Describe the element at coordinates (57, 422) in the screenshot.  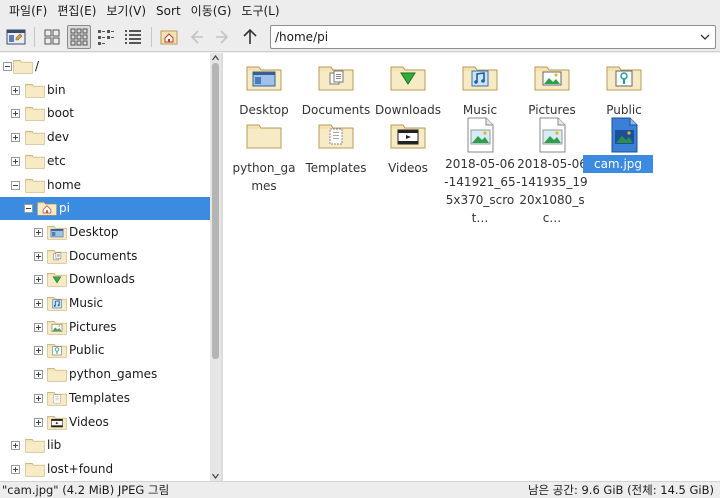
I see `videos-folder-icon` at that location.